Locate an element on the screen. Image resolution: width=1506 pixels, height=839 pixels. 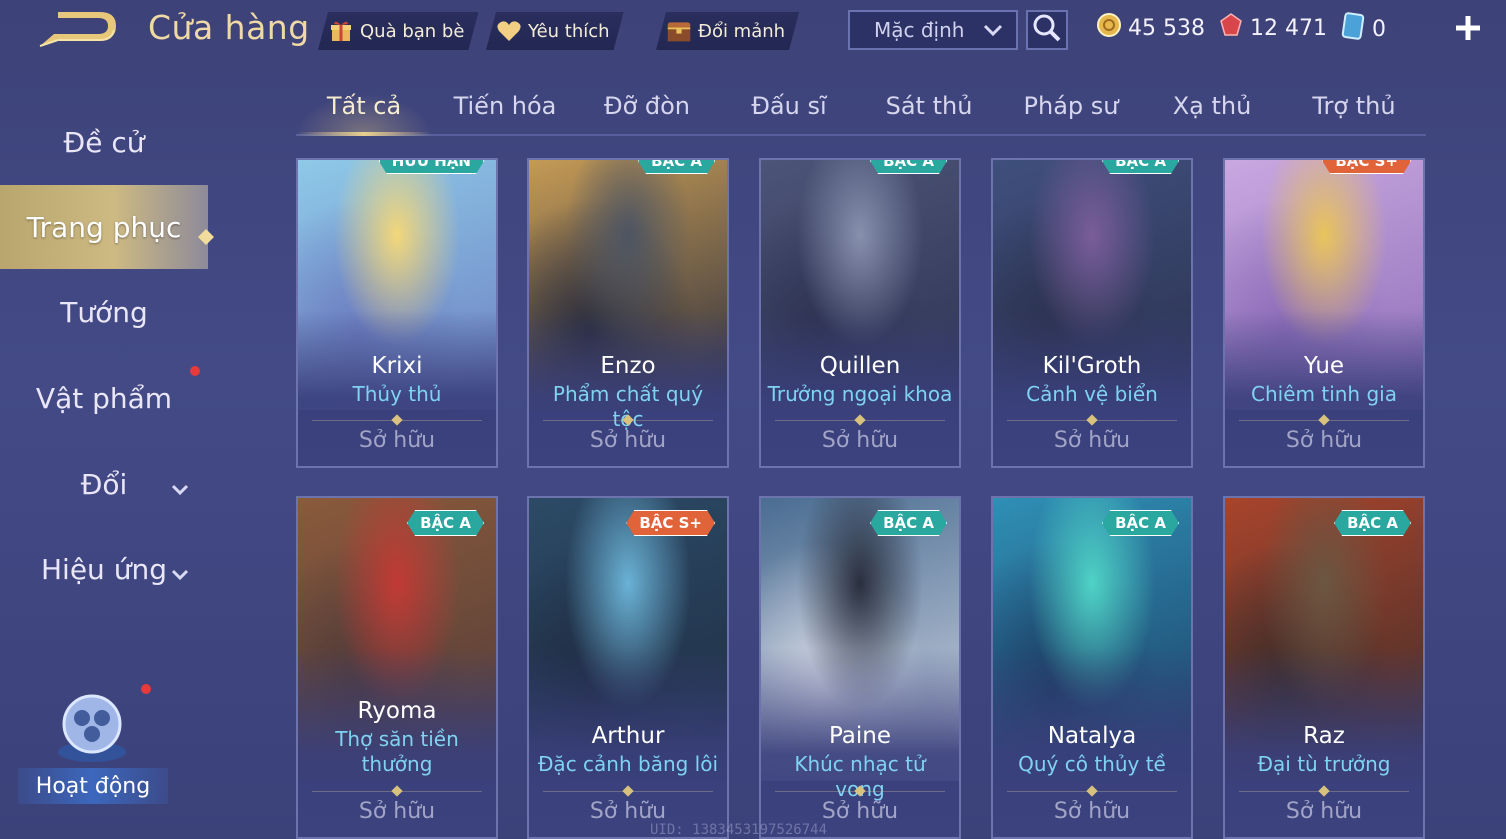
gold-amount: 45 538 is located at coordinates (1166, 28).